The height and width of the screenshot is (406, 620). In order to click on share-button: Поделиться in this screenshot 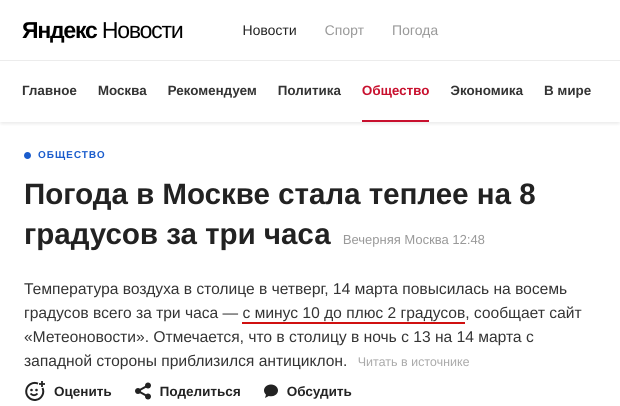, I will do `click(187, 391)`.